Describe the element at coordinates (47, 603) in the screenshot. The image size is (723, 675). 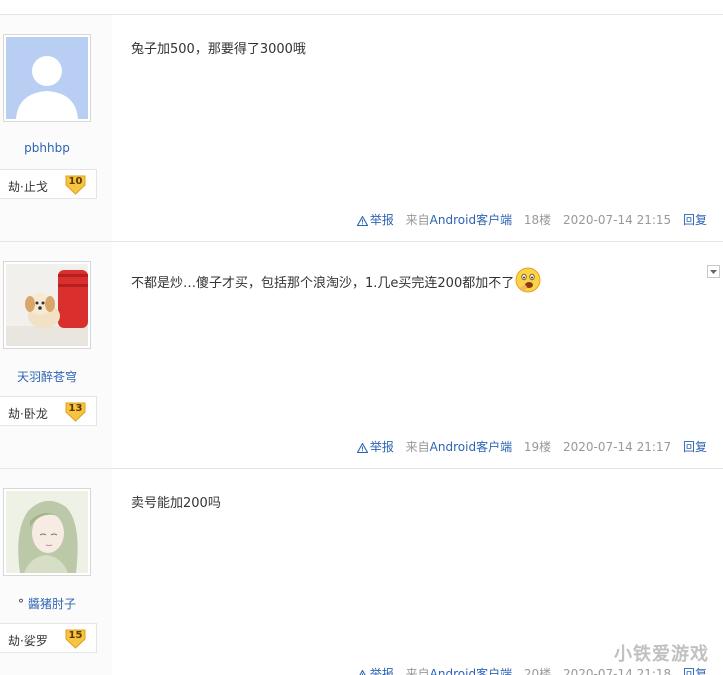
I see `author-name: ° 醬猪肘子` at that location.